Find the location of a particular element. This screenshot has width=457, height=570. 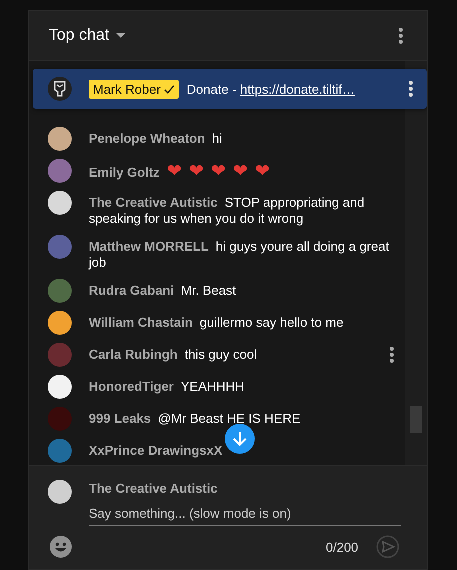

chat-message: Matthew MORRELL hi guys youre all doing a great job is located at coordinates (239, 255).